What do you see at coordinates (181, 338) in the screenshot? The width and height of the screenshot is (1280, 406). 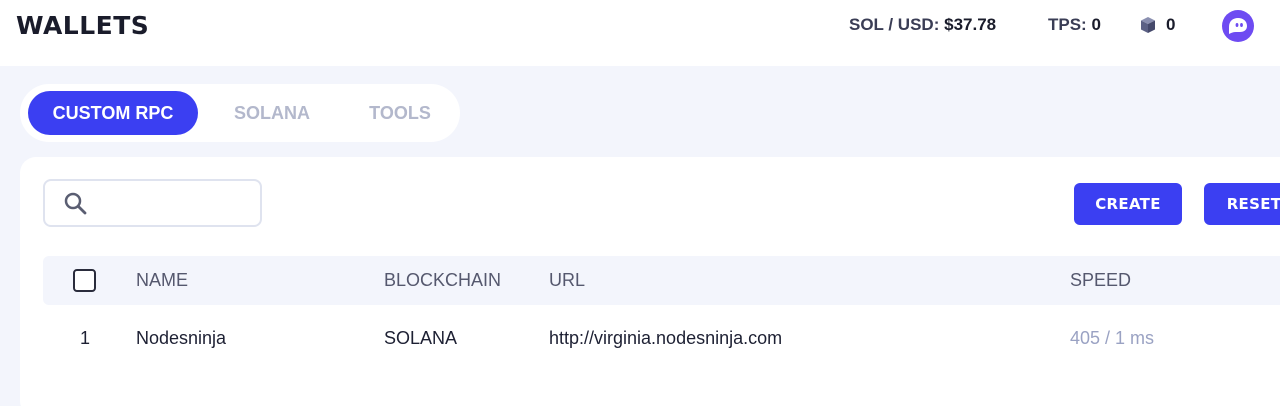 I see `row-name: Nodesninja` at bounding box center [181, 338].